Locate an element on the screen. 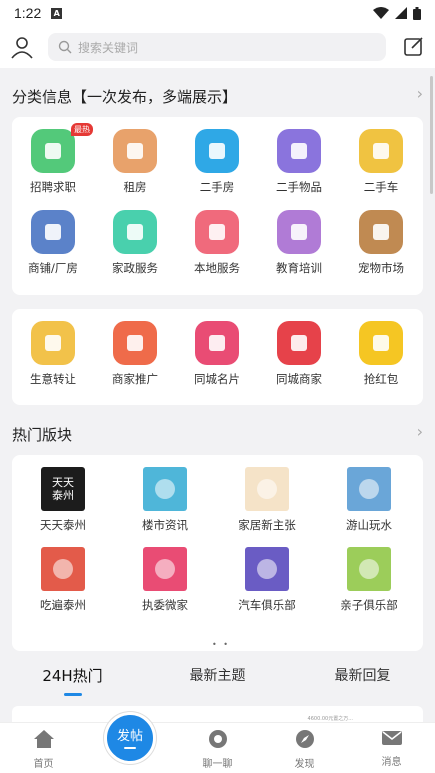  grid-item: 二手物品 is located at coordinates (299, 162).